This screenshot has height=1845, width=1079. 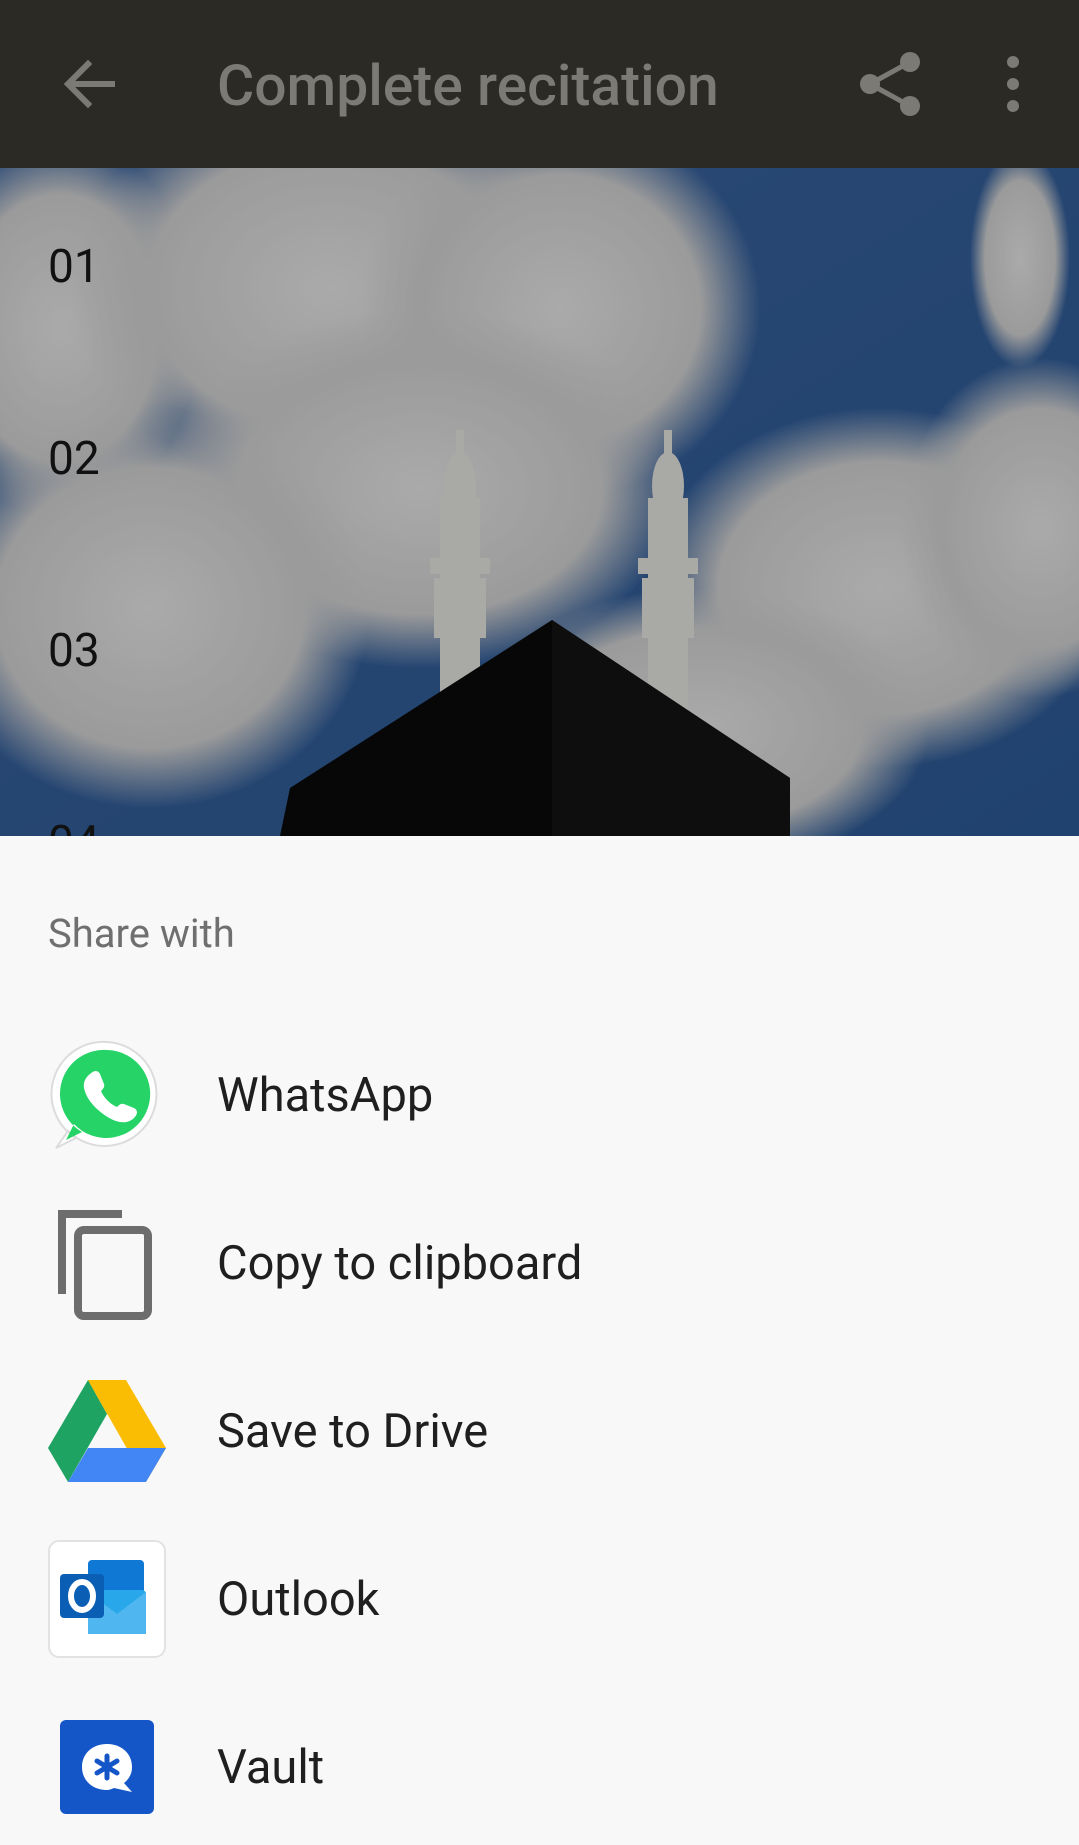 I want to click on more-vert-icon, so click(x=1013, y=84).